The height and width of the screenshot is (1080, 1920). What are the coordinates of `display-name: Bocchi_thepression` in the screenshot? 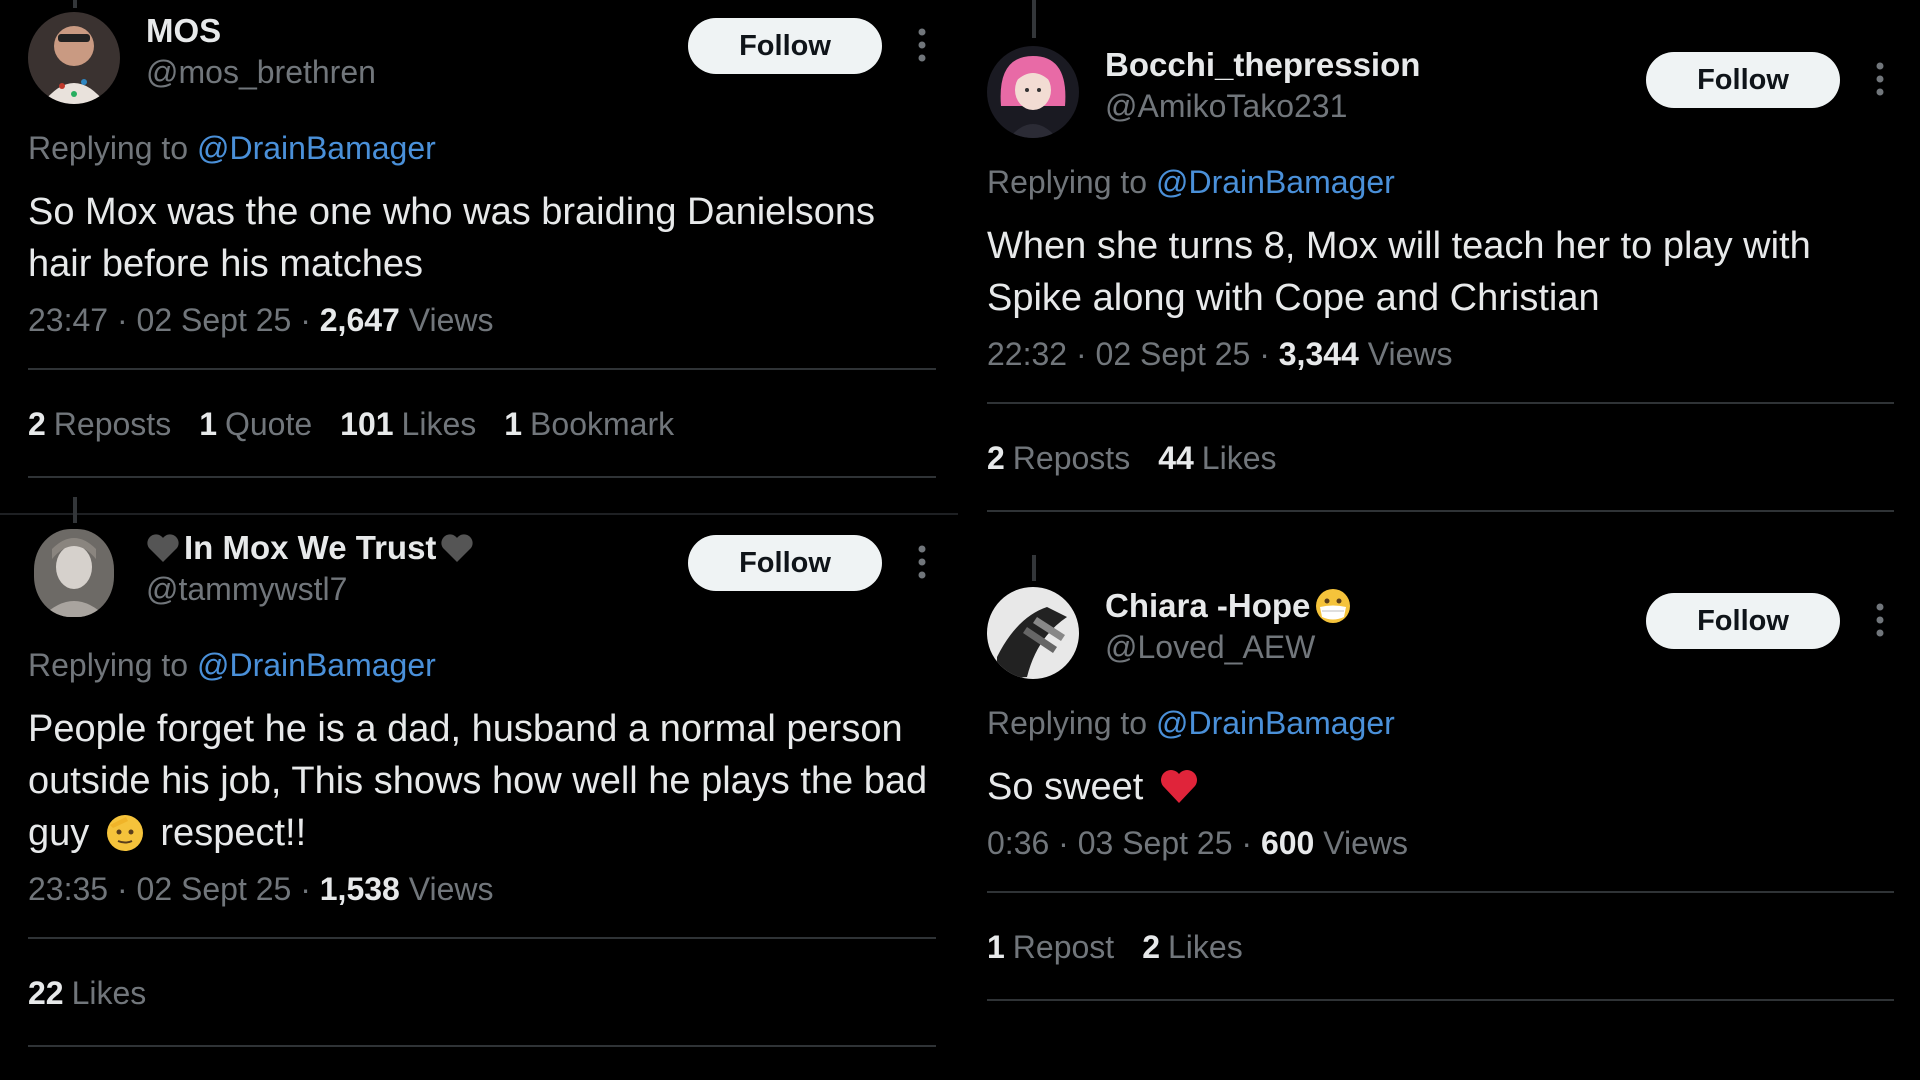 It's located at (1262, 65).